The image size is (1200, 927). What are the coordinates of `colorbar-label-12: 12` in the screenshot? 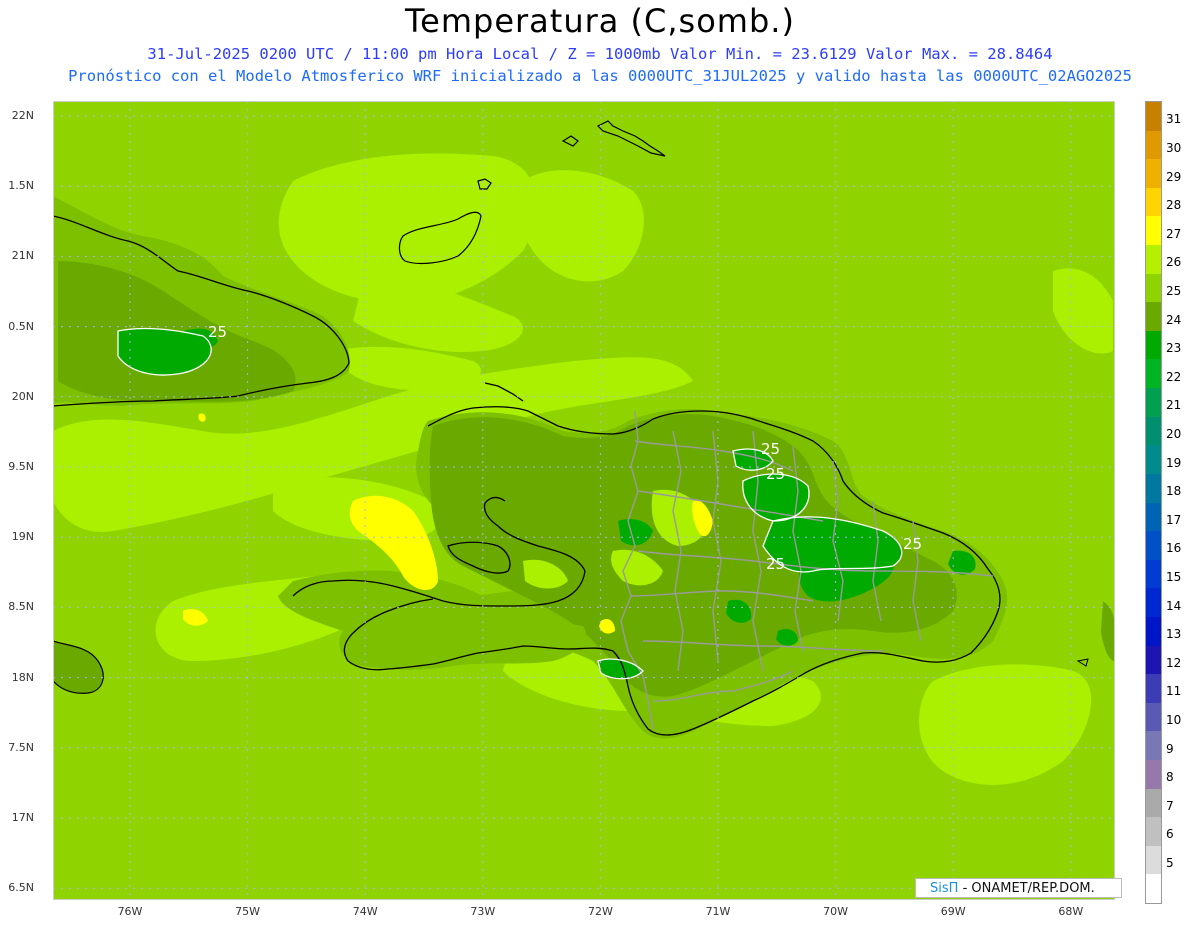 It's located at (1174, 662).